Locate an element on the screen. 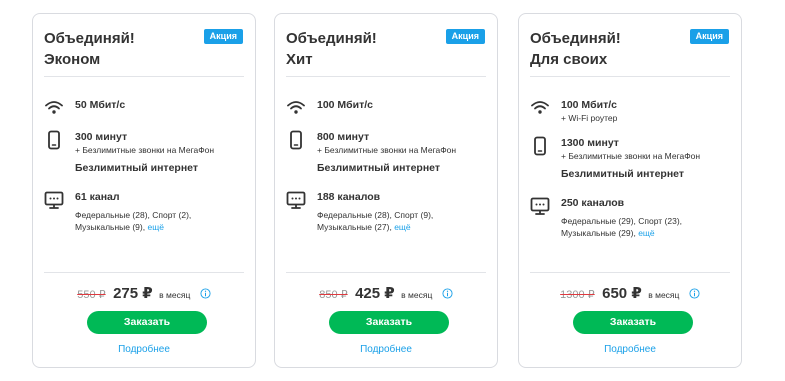 The image size is (785, 381). feature-speed: 100 Мбит/с is located at coordinates (387, 106).